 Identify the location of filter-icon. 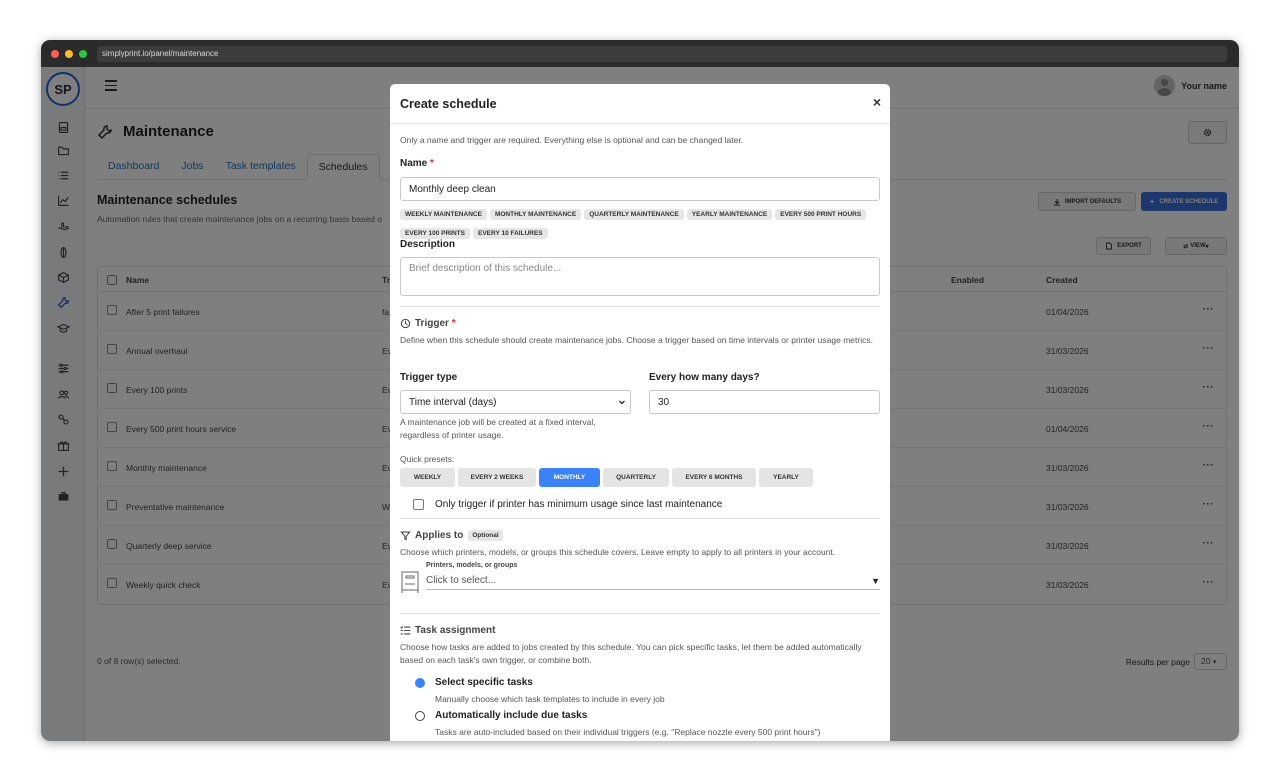
(405, 536).